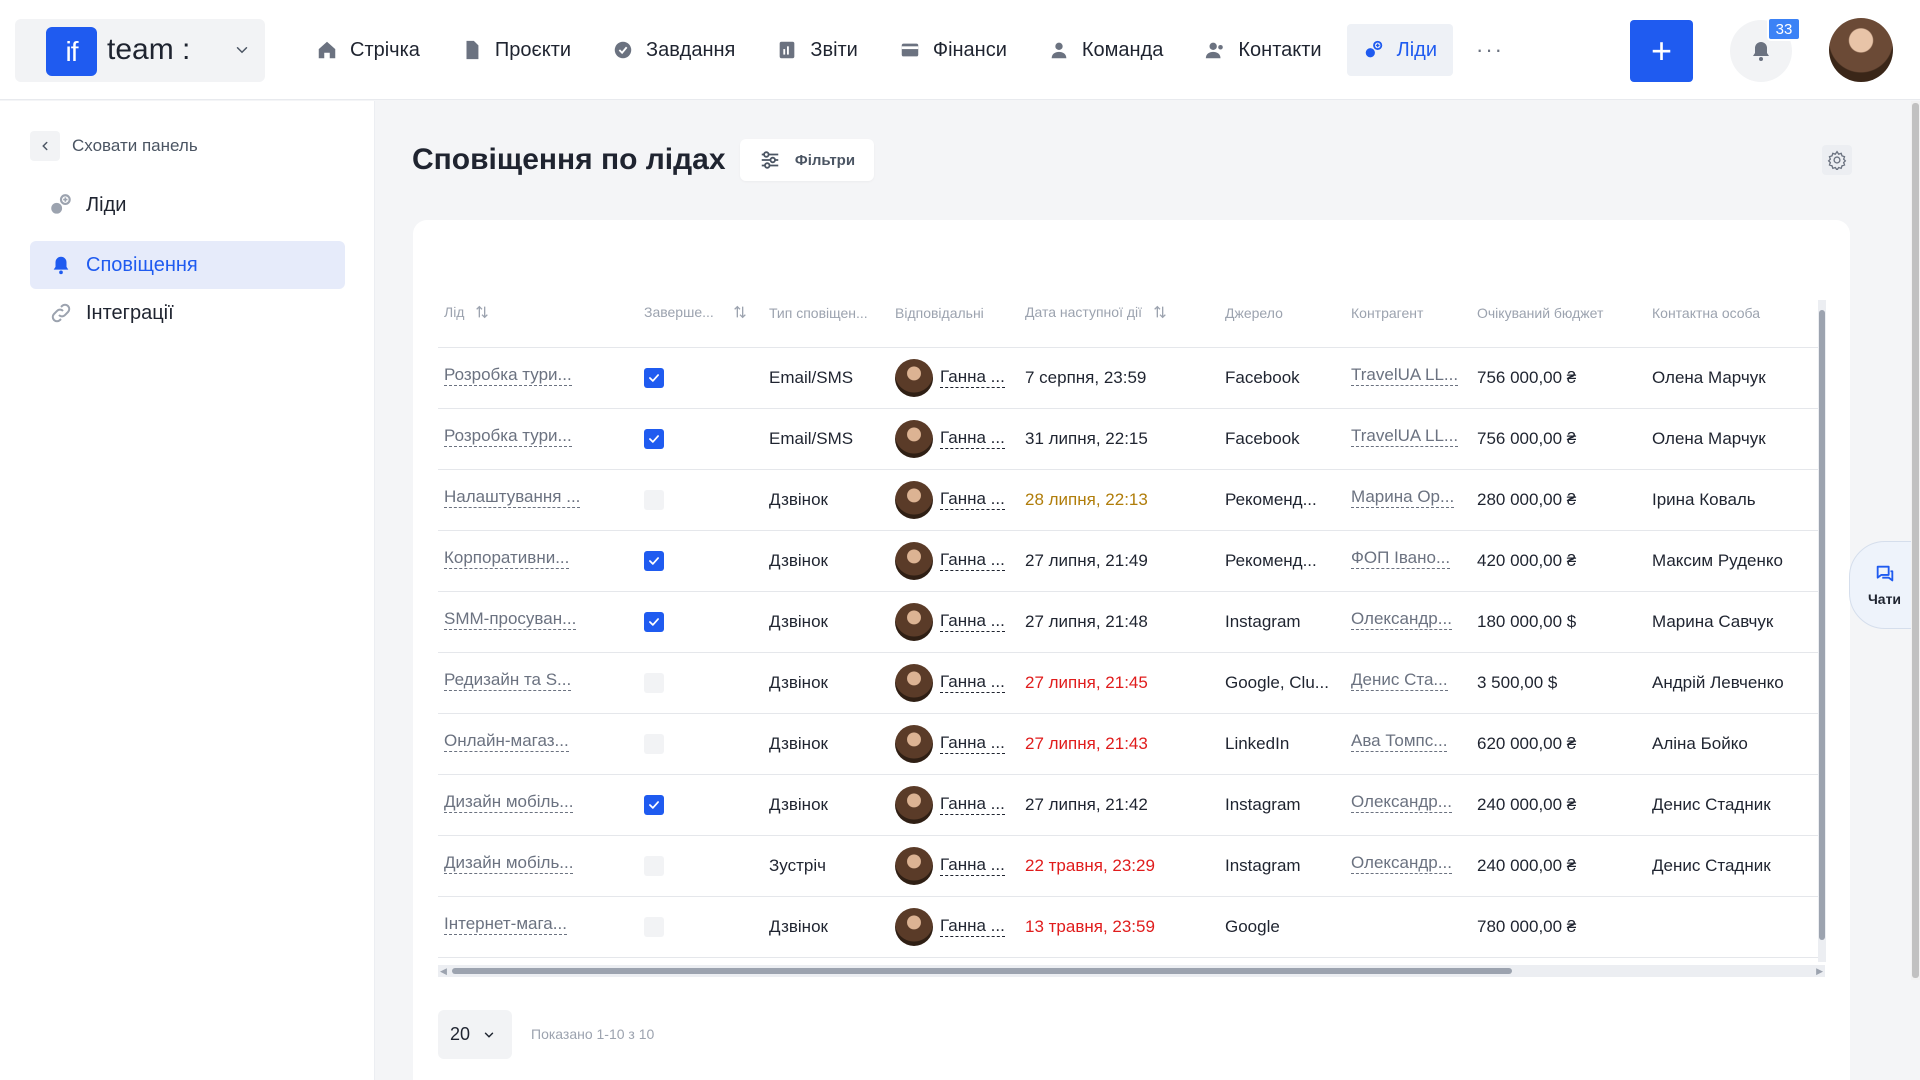  I want to click on add-button: +, so click(1661, 51).